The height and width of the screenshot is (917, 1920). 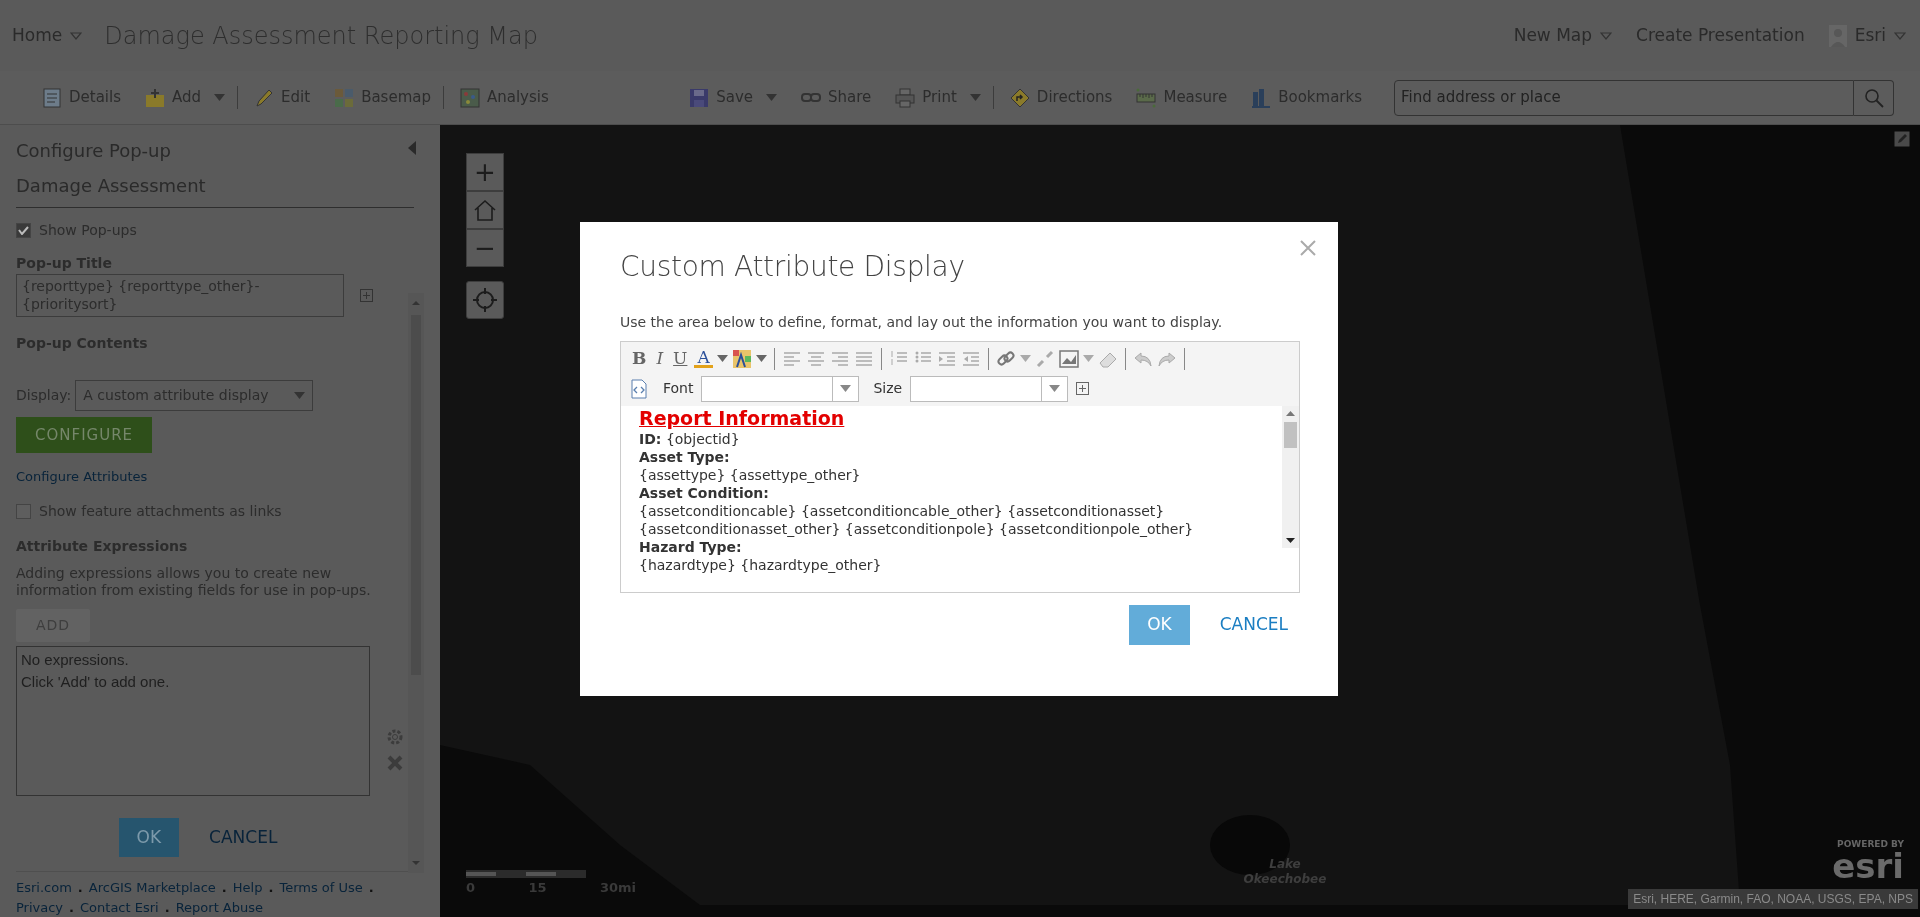 I want to click on picture-icon, so click(x=1068, y=358).